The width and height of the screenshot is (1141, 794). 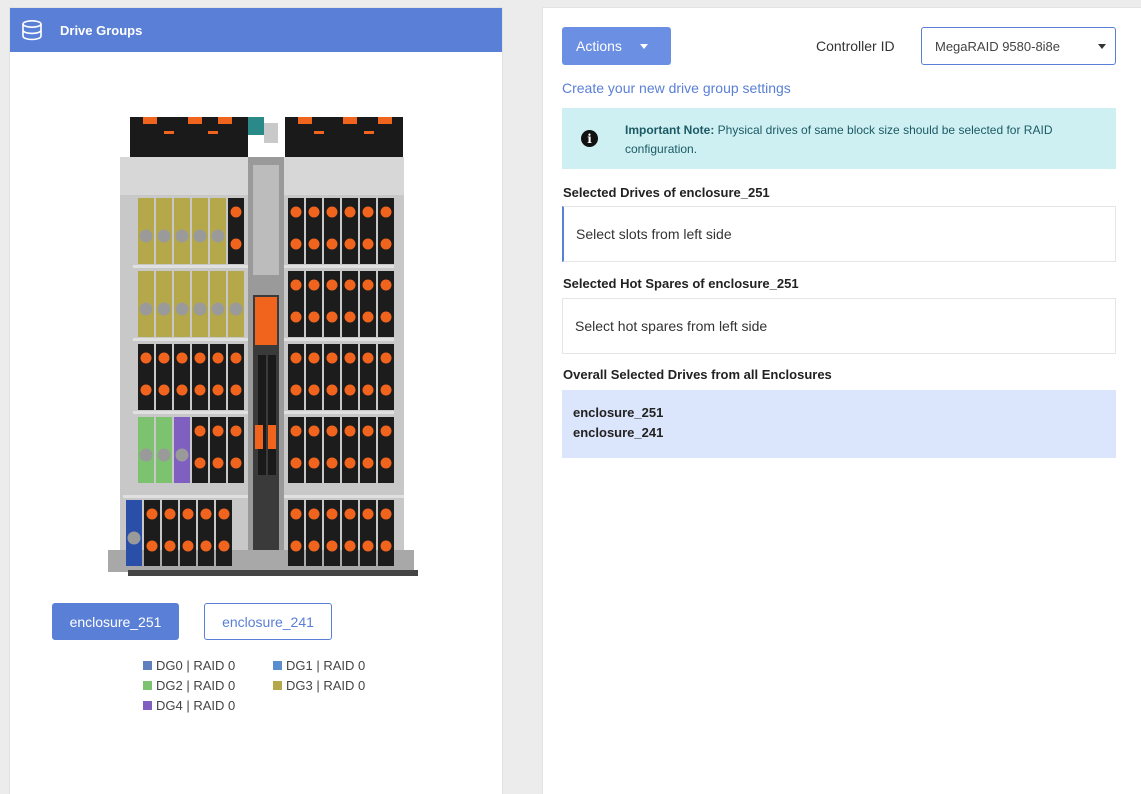 I want to click on caret-down-icon, so click(x=1102, y=46).